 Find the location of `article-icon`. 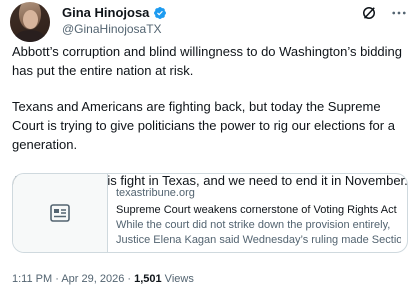

article-icon is located at coordinates (60, 213).